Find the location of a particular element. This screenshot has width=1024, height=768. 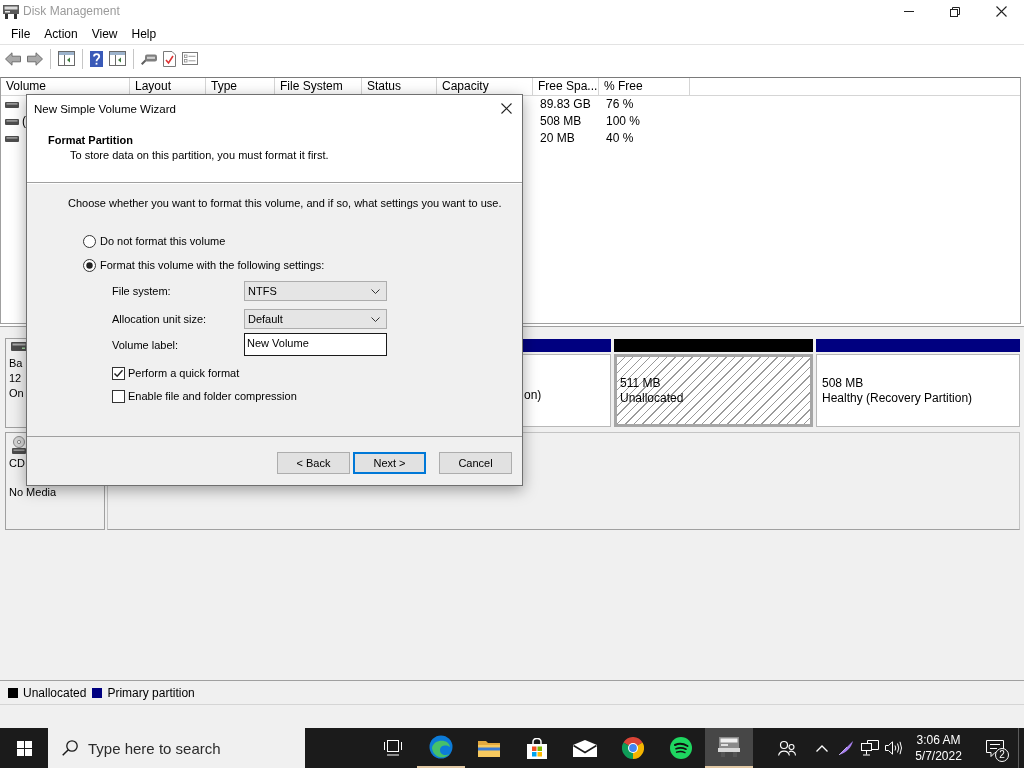

partition-text: on) is located at coordinates (533, 395).